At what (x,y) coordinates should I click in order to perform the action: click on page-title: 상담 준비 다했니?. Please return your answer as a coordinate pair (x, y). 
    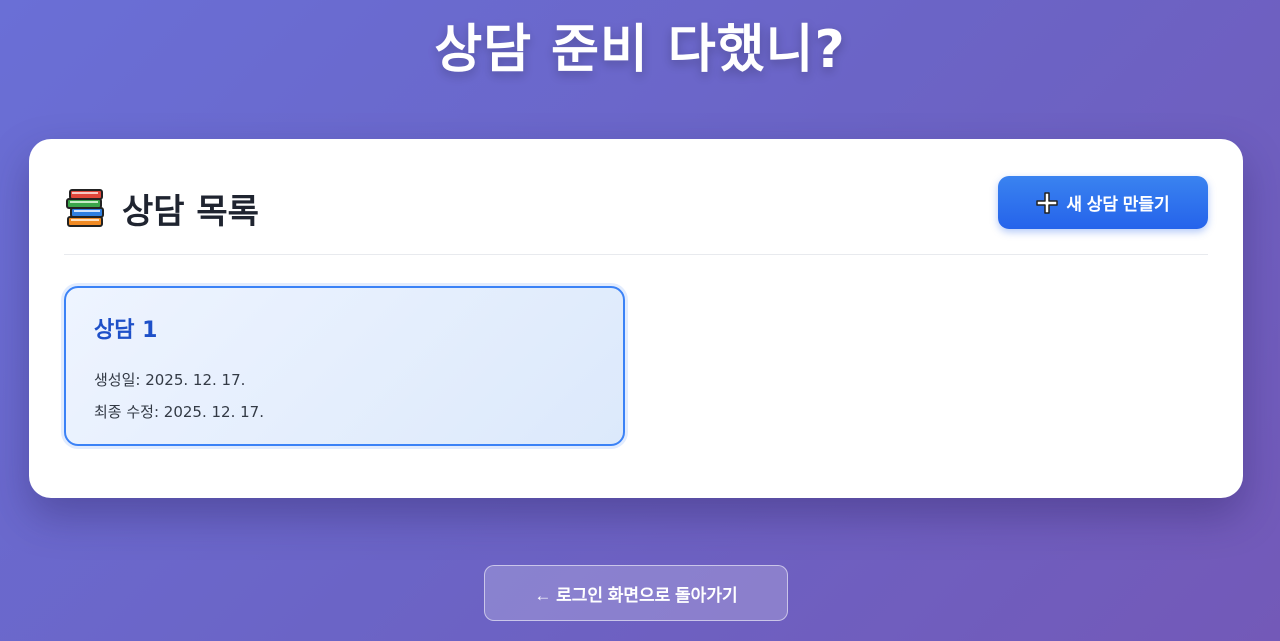
    Looking at the image, I should click on (640, 50).